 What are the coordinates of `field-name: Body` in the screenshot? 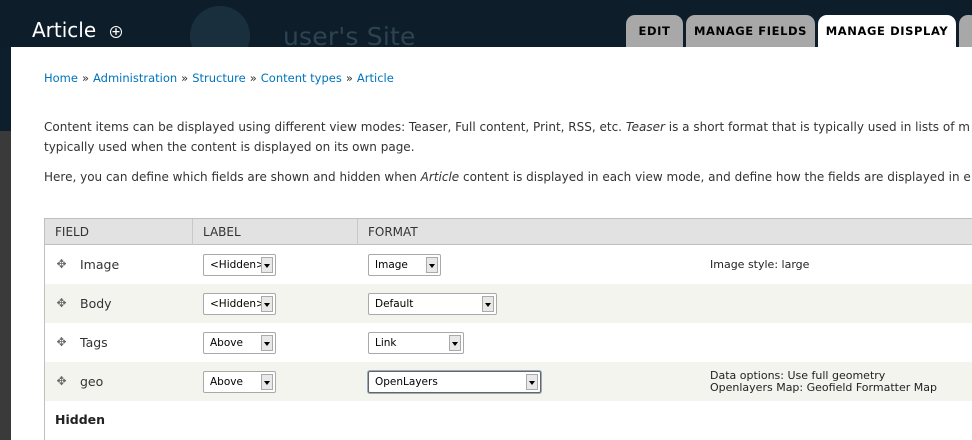 It's located at (96, 303).